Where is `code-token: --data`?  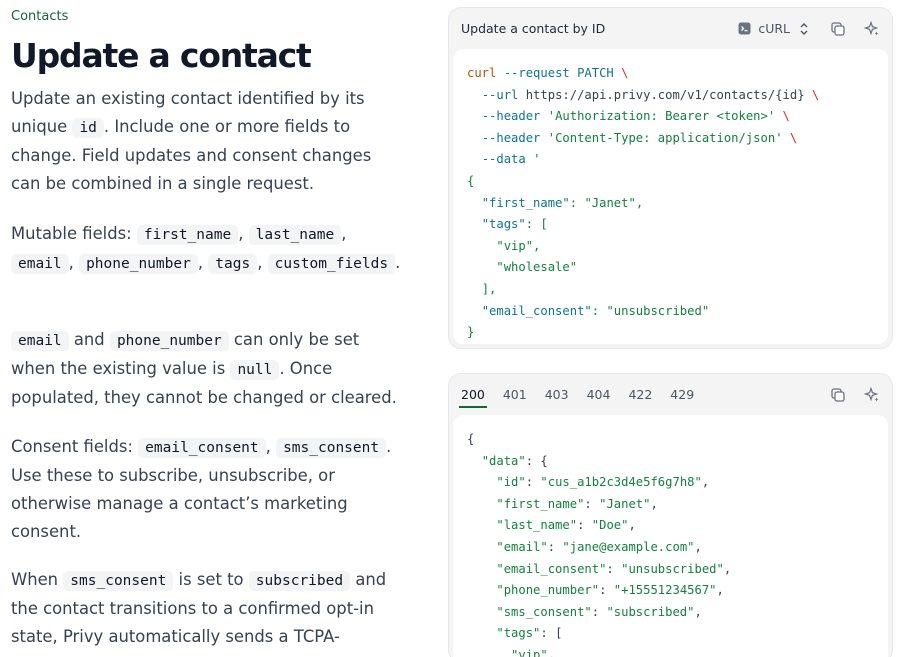 code-token: --data is located at coordinates (503, 159).